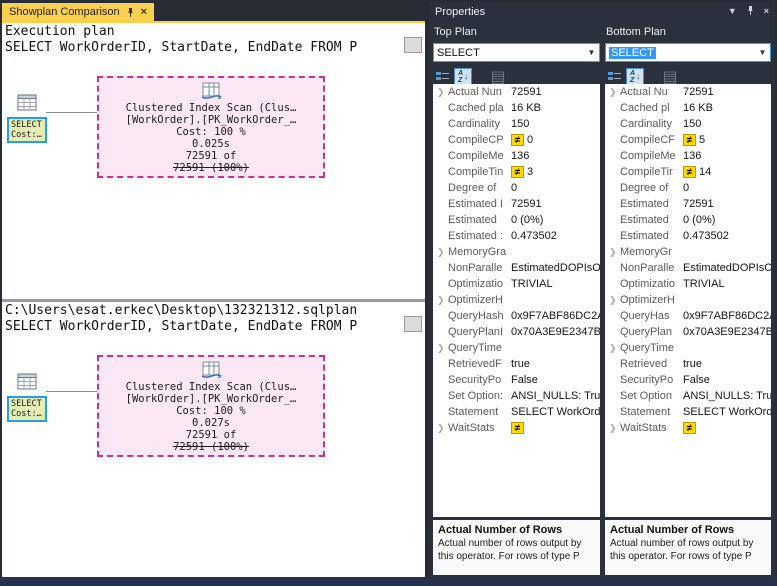 The image size is (777, 586). I want to click on property-row: ❯ Cached pl ≠ 16 KB, so click(688, 108).